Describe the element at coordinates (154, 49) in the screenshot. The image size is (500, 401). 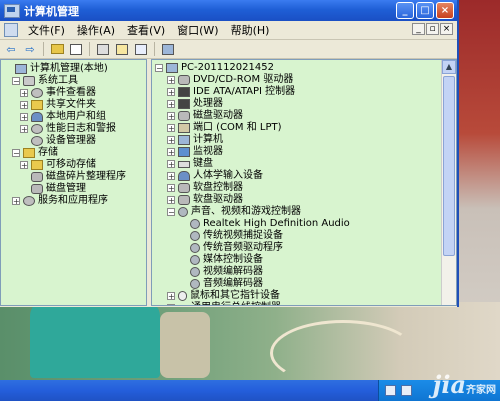
I see `toolbar-separator` at that location.